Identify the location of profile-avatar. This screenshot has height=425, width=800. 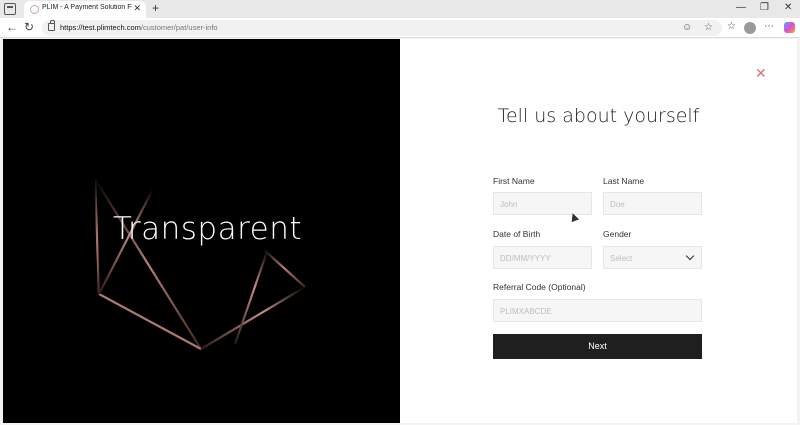
(750, 28).